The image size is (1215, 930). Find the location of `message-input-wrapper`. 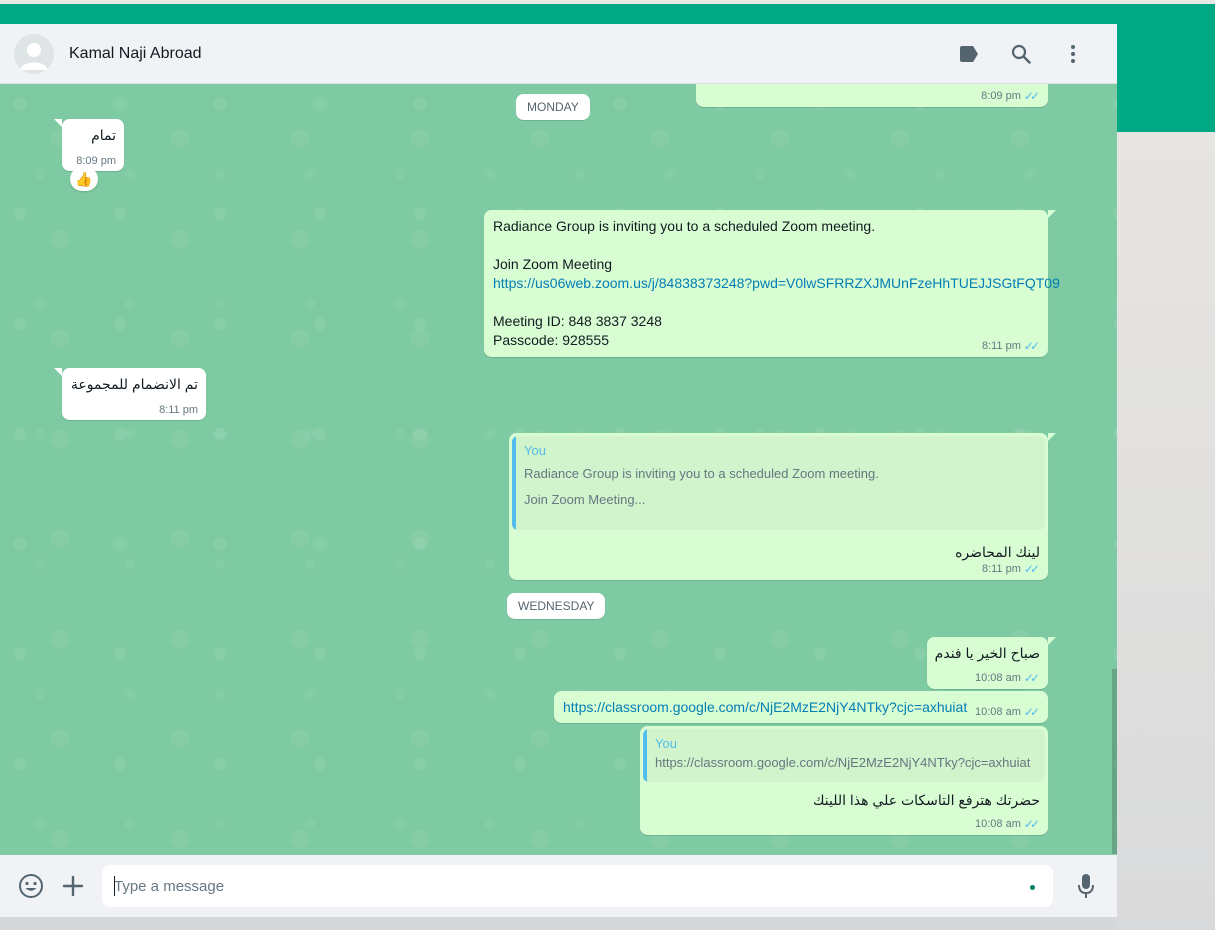

message-input-wrapper is located at coordinates (577, 886).